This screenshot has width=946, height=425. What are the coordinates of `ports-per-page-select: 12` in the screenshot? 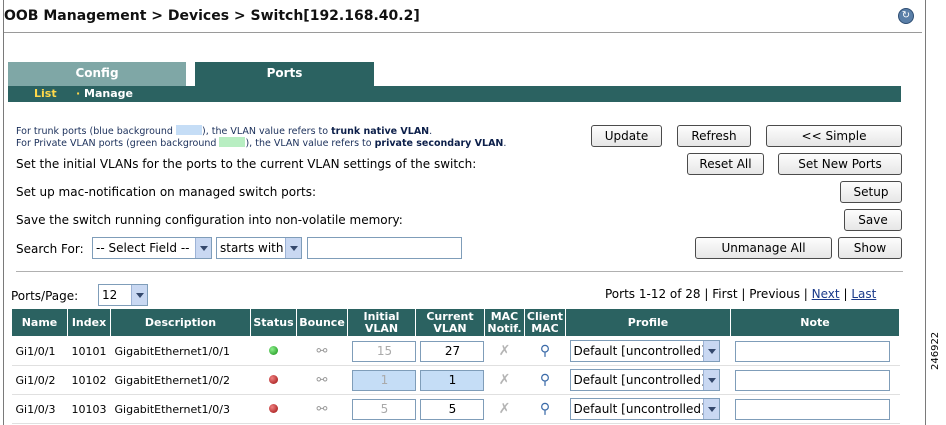 It's located at (123, 295).